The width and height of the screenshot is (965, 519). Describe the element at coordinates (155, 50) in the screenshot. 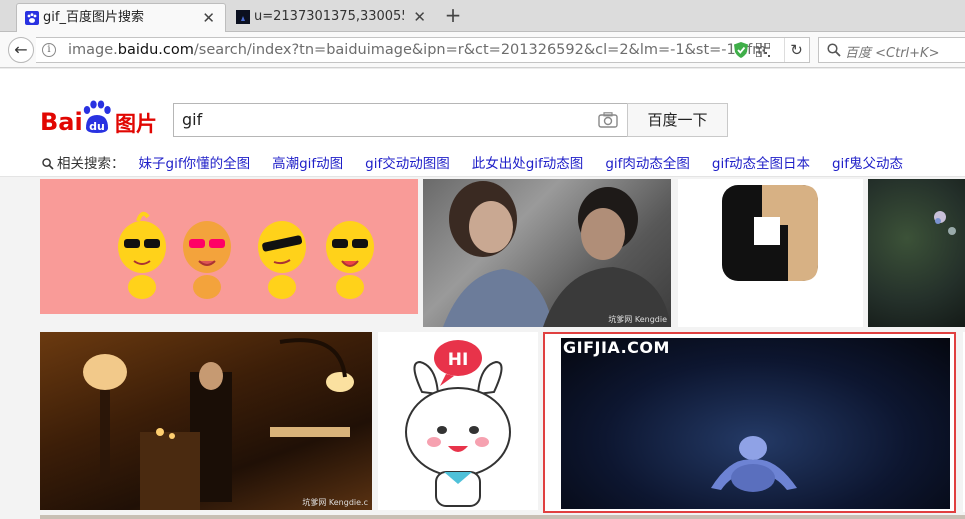

I see `url-domain: baidu.com` at that location.